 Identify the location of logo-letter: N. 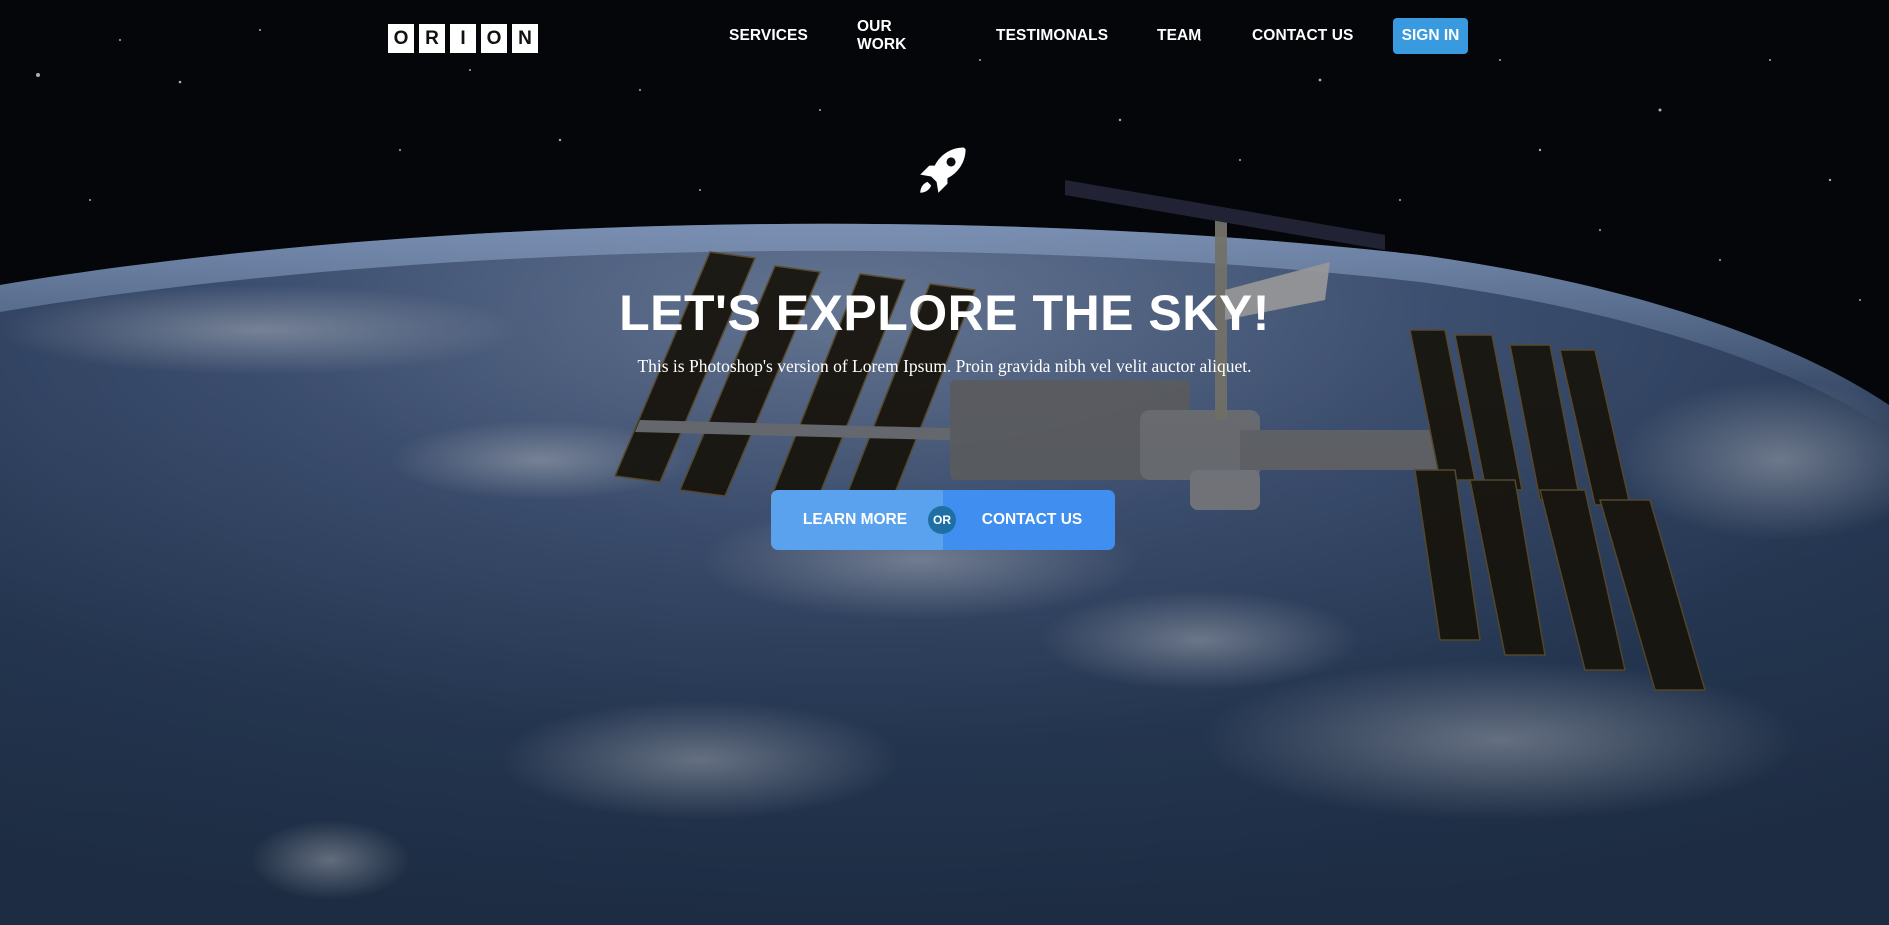
(525, 38).